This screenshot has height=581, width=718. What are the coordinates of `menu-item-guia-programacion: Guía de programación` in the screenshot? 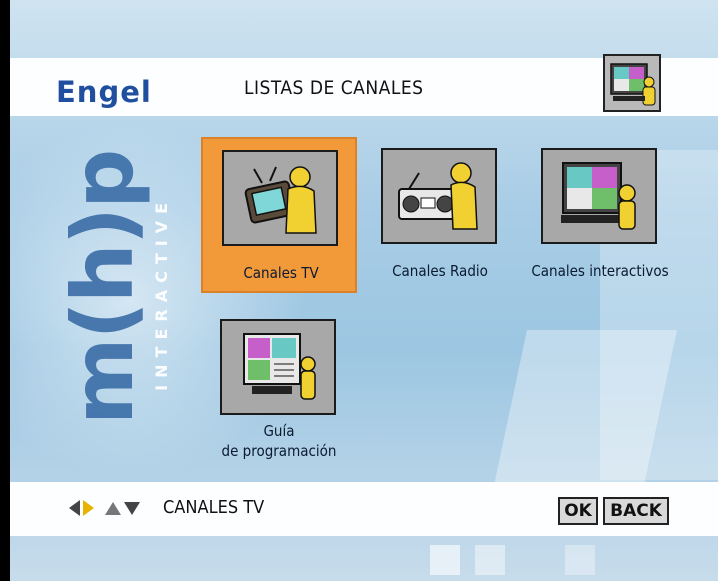 It's located at (279, 386).